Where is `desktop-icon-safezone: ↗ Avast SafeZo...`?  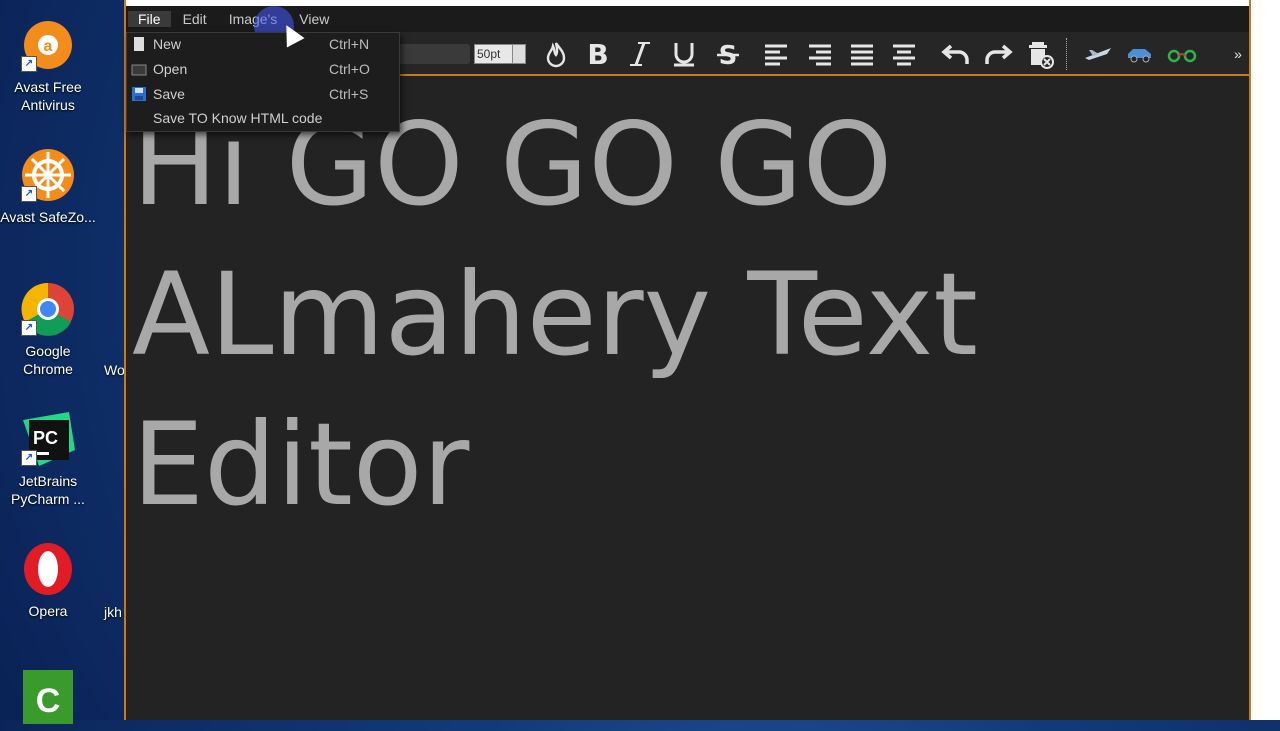
desktop-icon-safezone: ↗ Avast SafeZo... is located at coordinates (48, 186).